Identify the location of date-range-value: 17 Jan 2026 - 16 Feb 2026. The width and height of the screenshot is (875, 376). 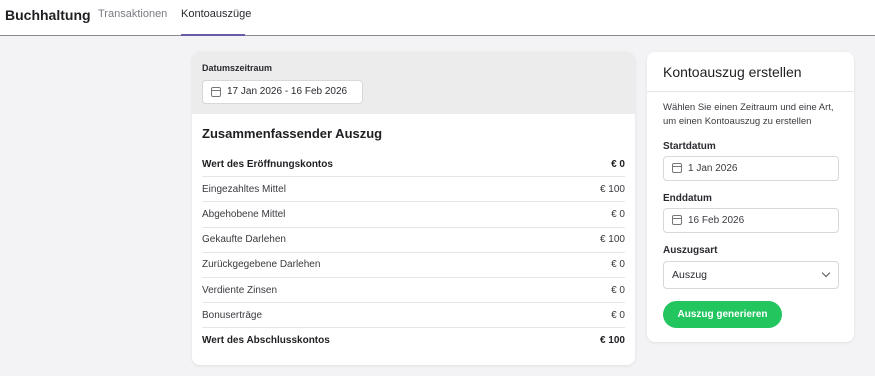
(287, 91).